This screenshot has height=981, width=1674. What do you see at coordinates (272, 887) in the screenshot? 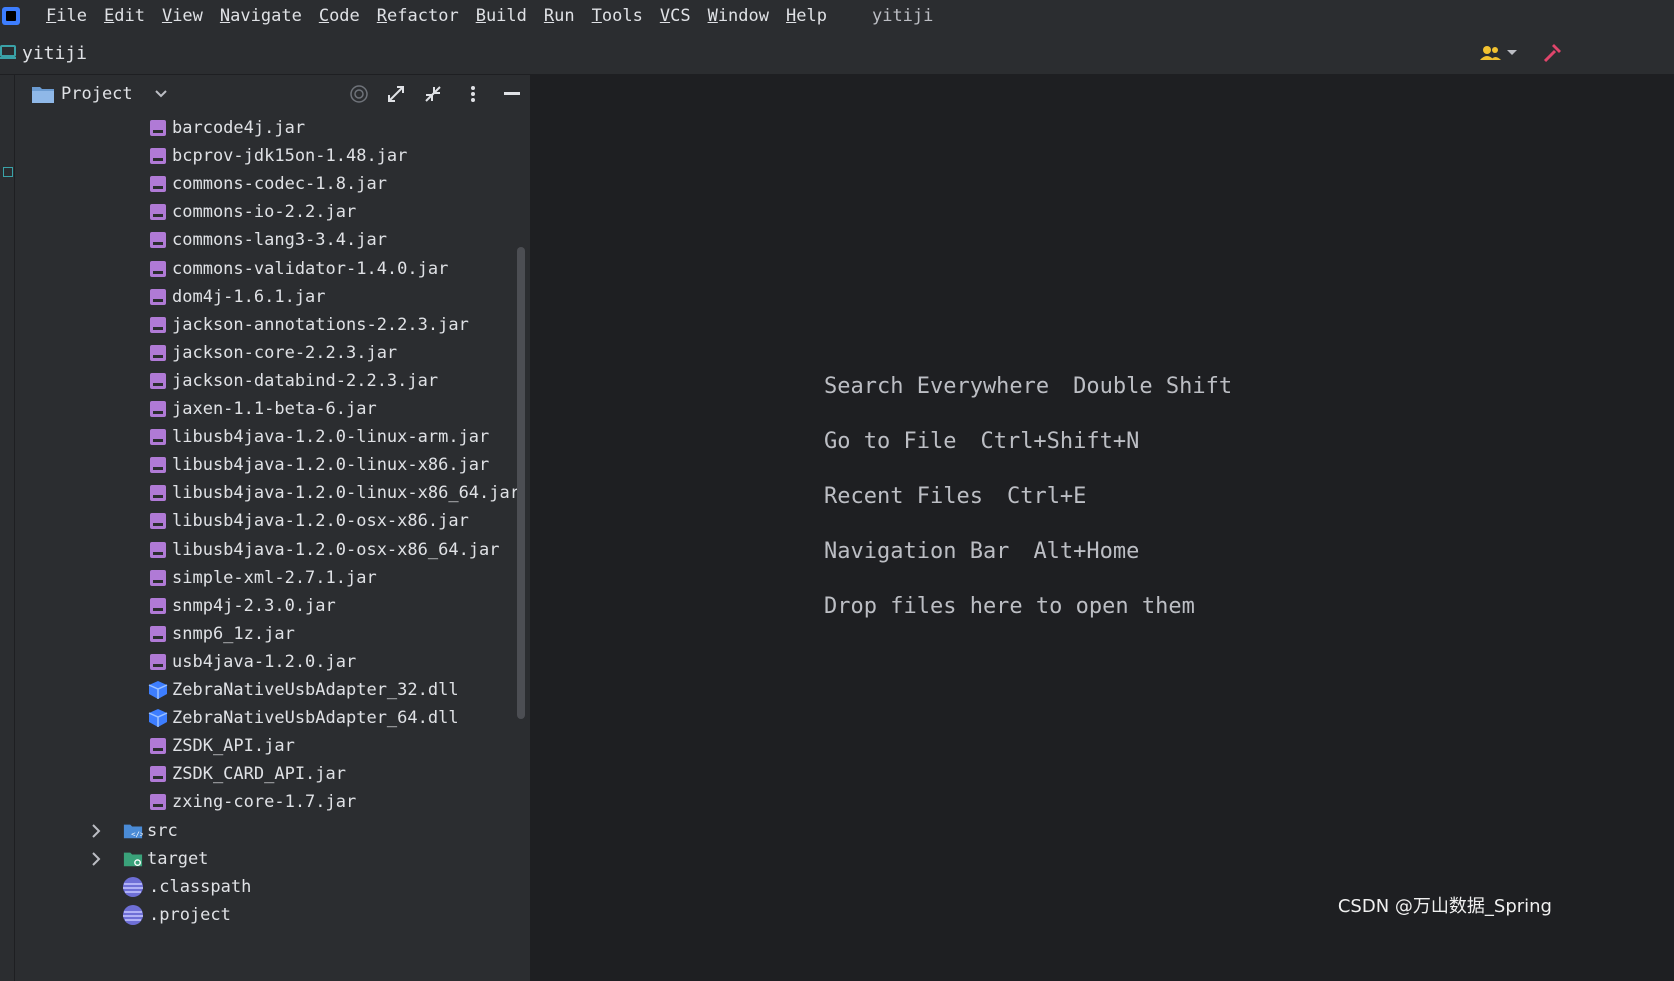
I see `tree-row: .classpath` at bounding box center [272, 887].